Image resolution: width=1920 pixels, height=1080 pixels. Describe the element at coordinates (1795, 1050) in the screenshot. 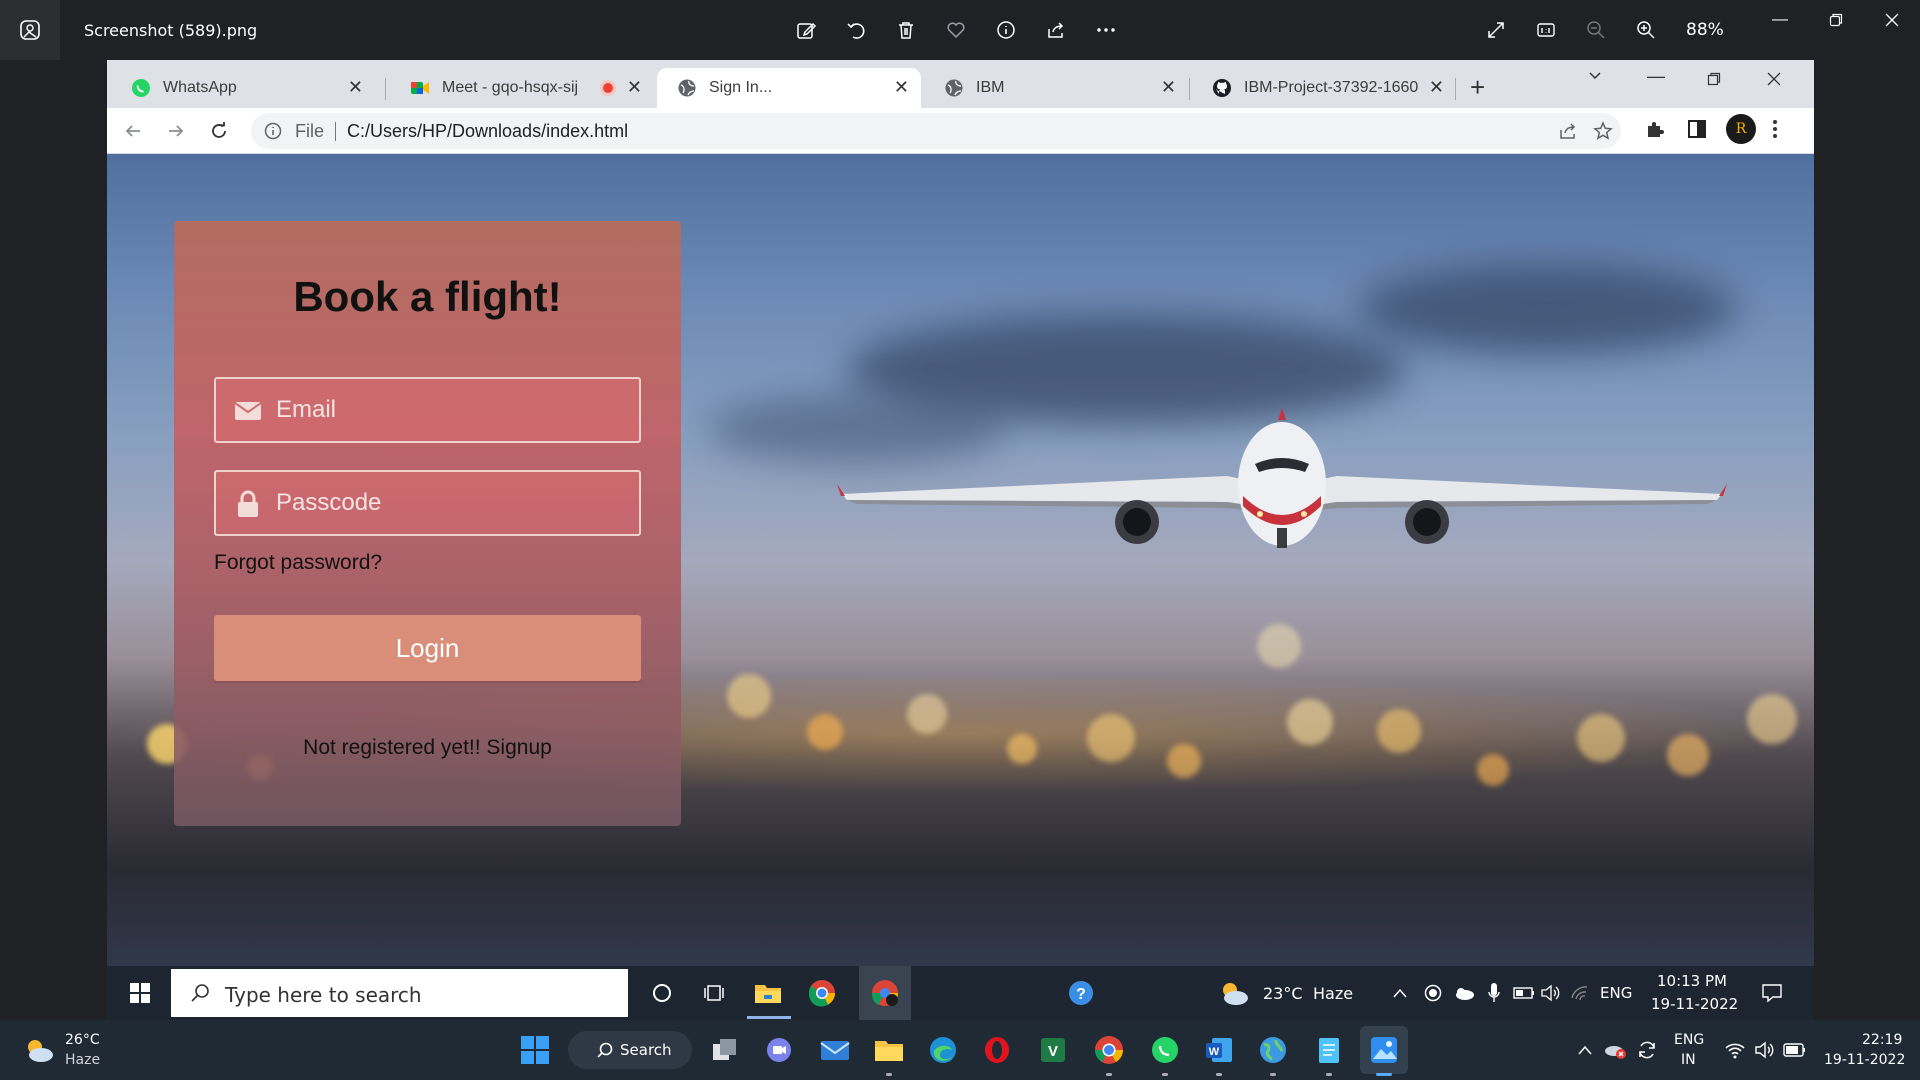

I see `battery-icon` at that location.